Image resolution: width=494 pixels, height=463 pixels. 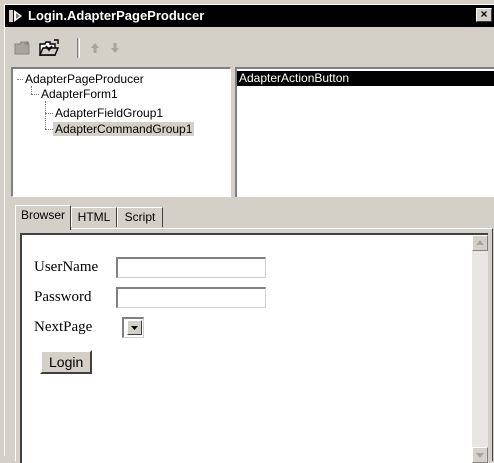 I want to click on vertical-scrollbar, so click(x=480, y=349).